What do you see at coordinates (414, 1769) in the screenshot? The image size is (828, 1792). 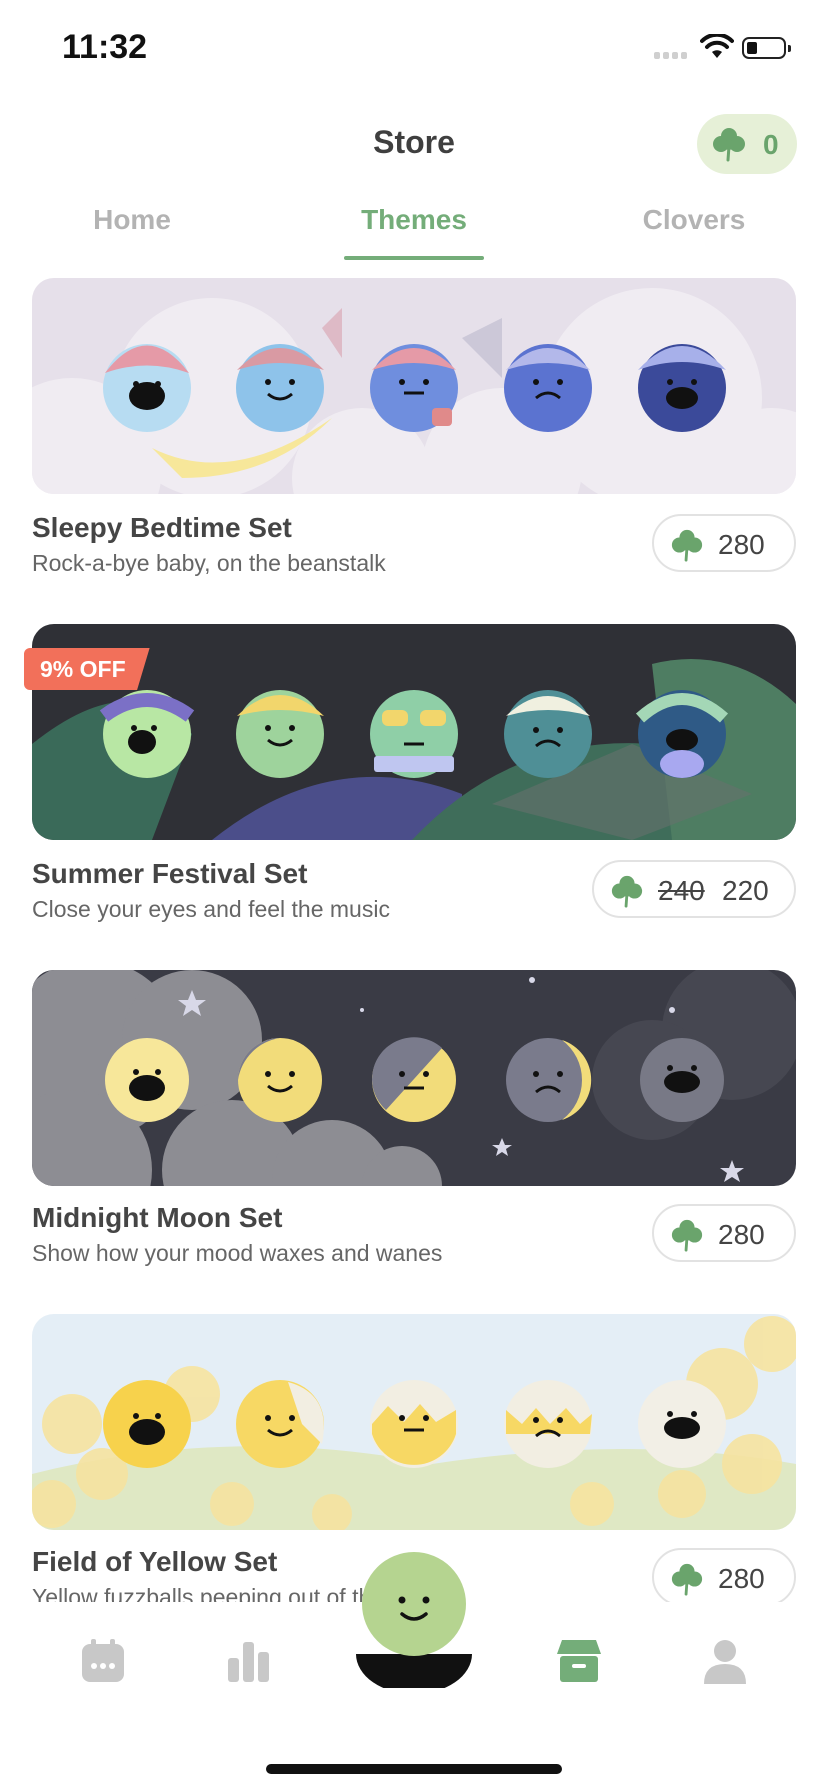 I see `home-indicator` at bounding box center [414, 1769].